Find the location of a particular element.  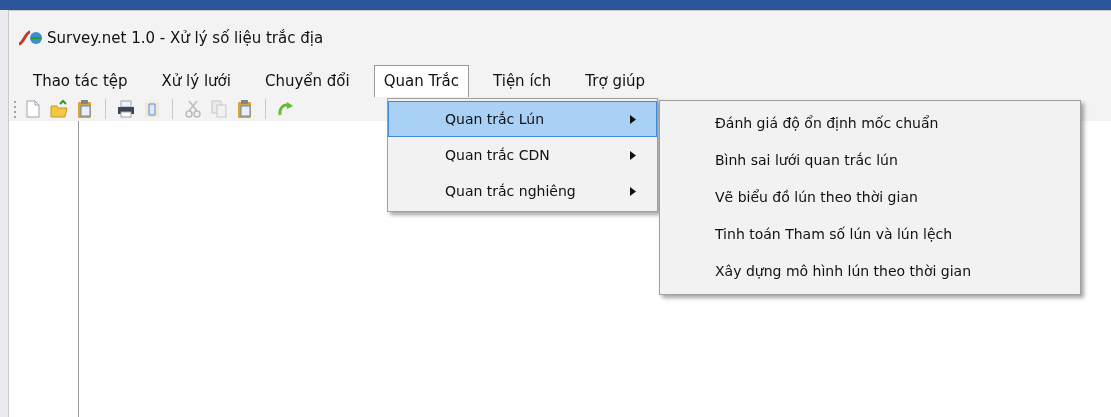

menu-item: Chuyển đổi is located at coordinates (307, 81).